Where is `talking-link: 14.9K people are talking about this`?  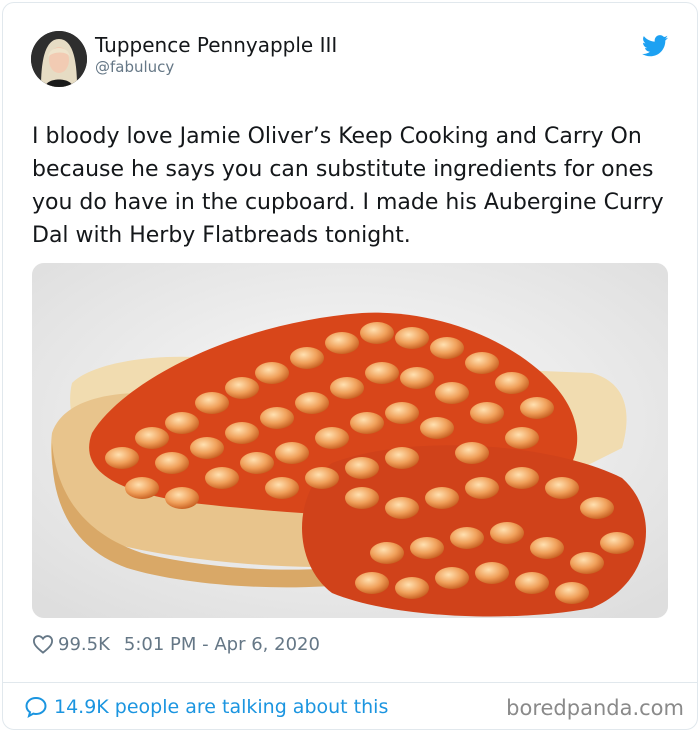
talking-link: 14.9K people are talking about this is located at coordinates (206, 707).